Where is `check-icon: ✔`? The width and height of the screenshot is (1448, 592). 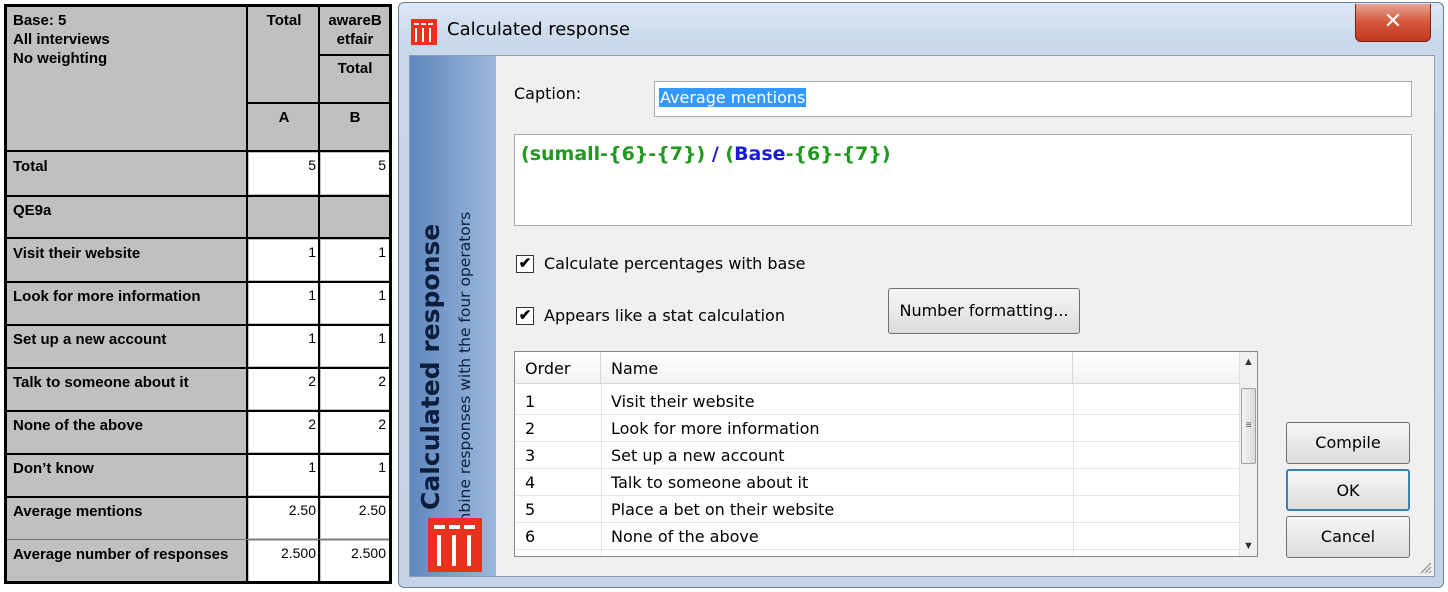
check-icon: ✔ is located at coordinates (525, 263).